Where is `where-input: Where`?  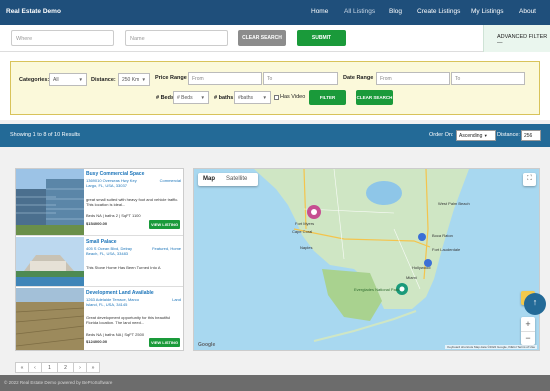
where-input: Where is located at coordinates (62, 38).